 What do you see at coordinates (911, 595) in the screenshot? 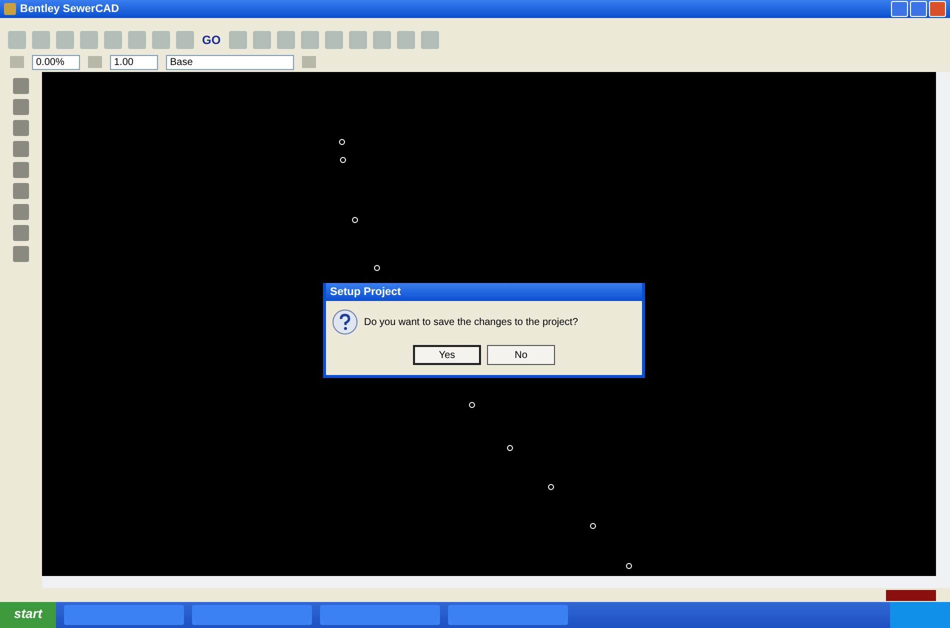
I see `status-panel` at bounding box center [911, 595].